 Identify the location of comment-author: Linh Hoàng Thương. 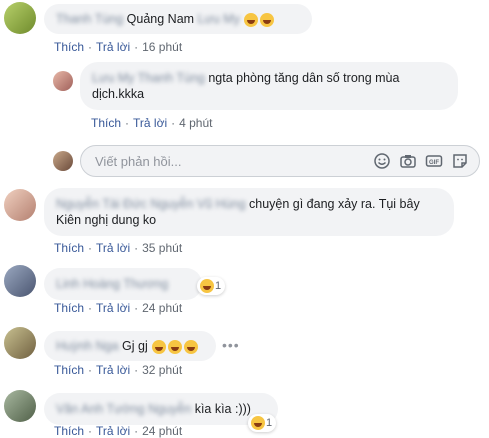
(112, 284).